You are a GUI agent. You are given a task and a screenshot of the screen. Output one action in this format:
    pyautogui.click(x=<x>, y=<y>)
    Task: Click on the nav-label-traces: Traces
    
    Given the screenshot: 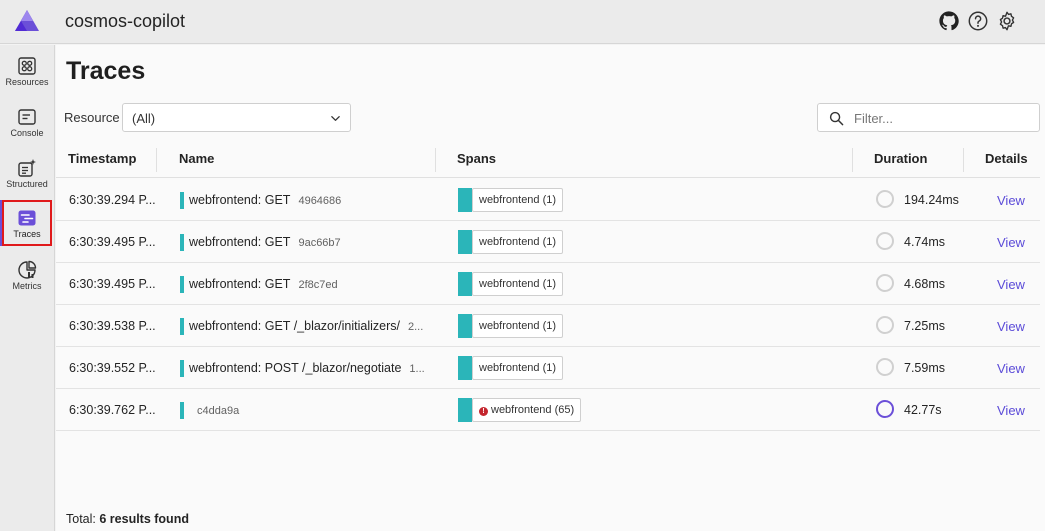 What is the action you would take?
    pyautogui.click(x=27, y=234)
    